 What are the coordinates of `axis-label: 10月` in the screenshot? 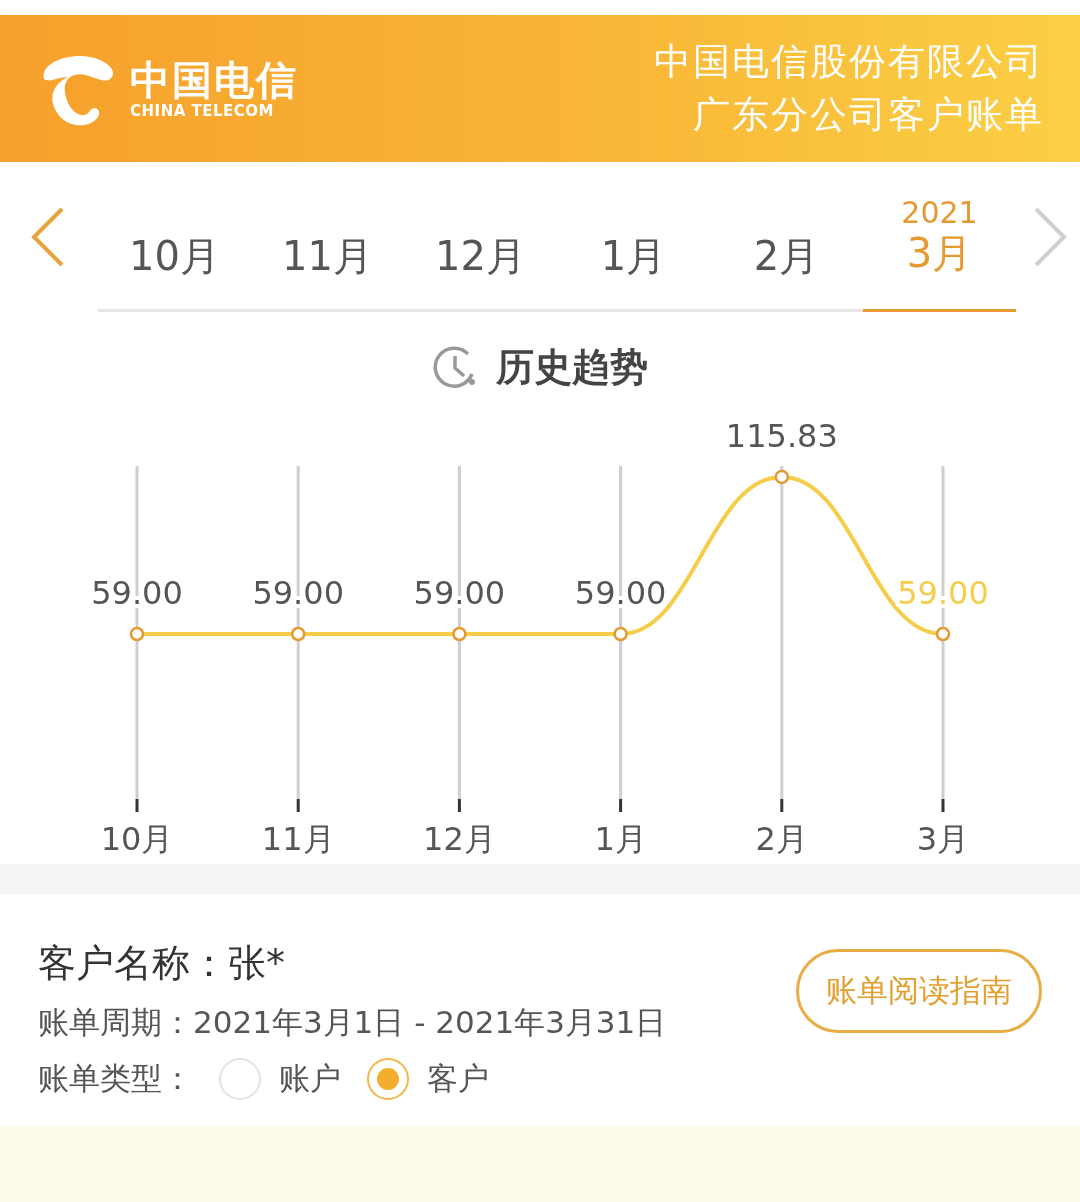 It's located at (137, 839).